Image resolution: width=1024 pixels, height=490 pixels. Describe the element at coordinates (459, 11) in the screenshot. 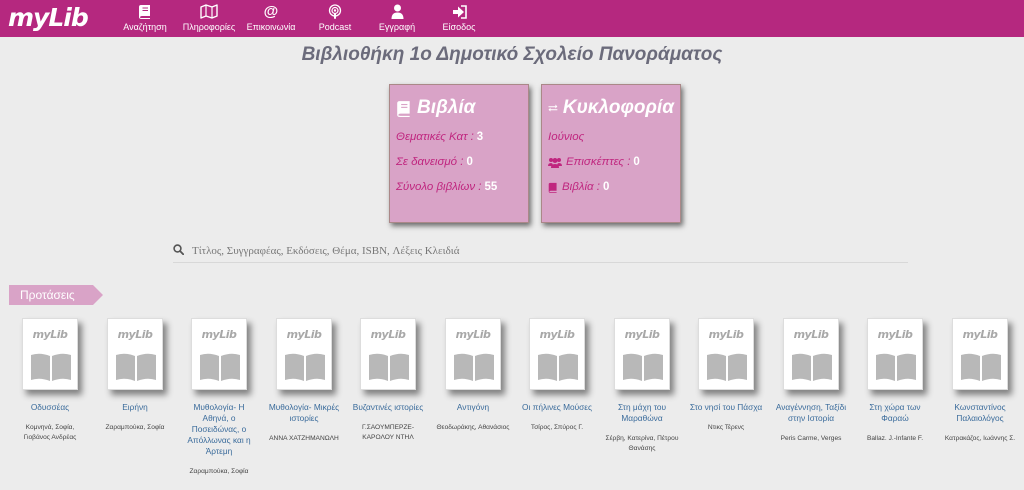

I see `sign-in-icon` at that location.